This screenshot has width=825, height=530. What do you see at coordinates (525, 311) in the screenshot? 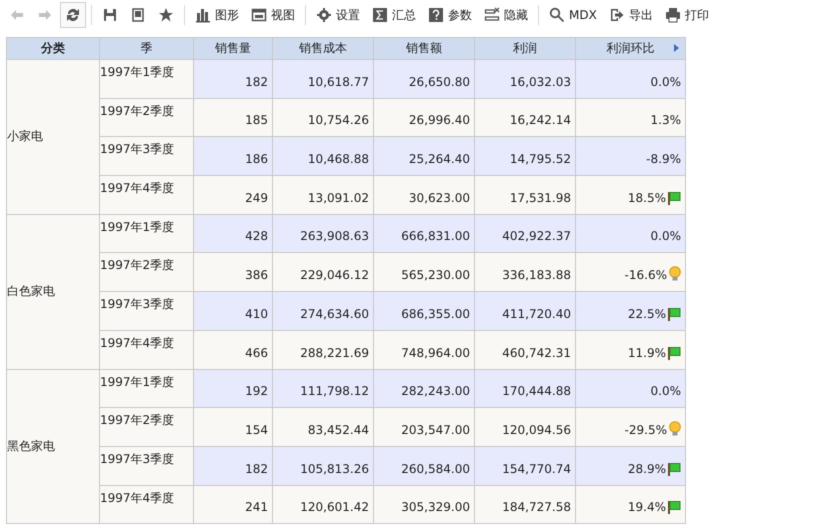
I see `table-cell: 411,720.40` at bounding box center [525, 311].